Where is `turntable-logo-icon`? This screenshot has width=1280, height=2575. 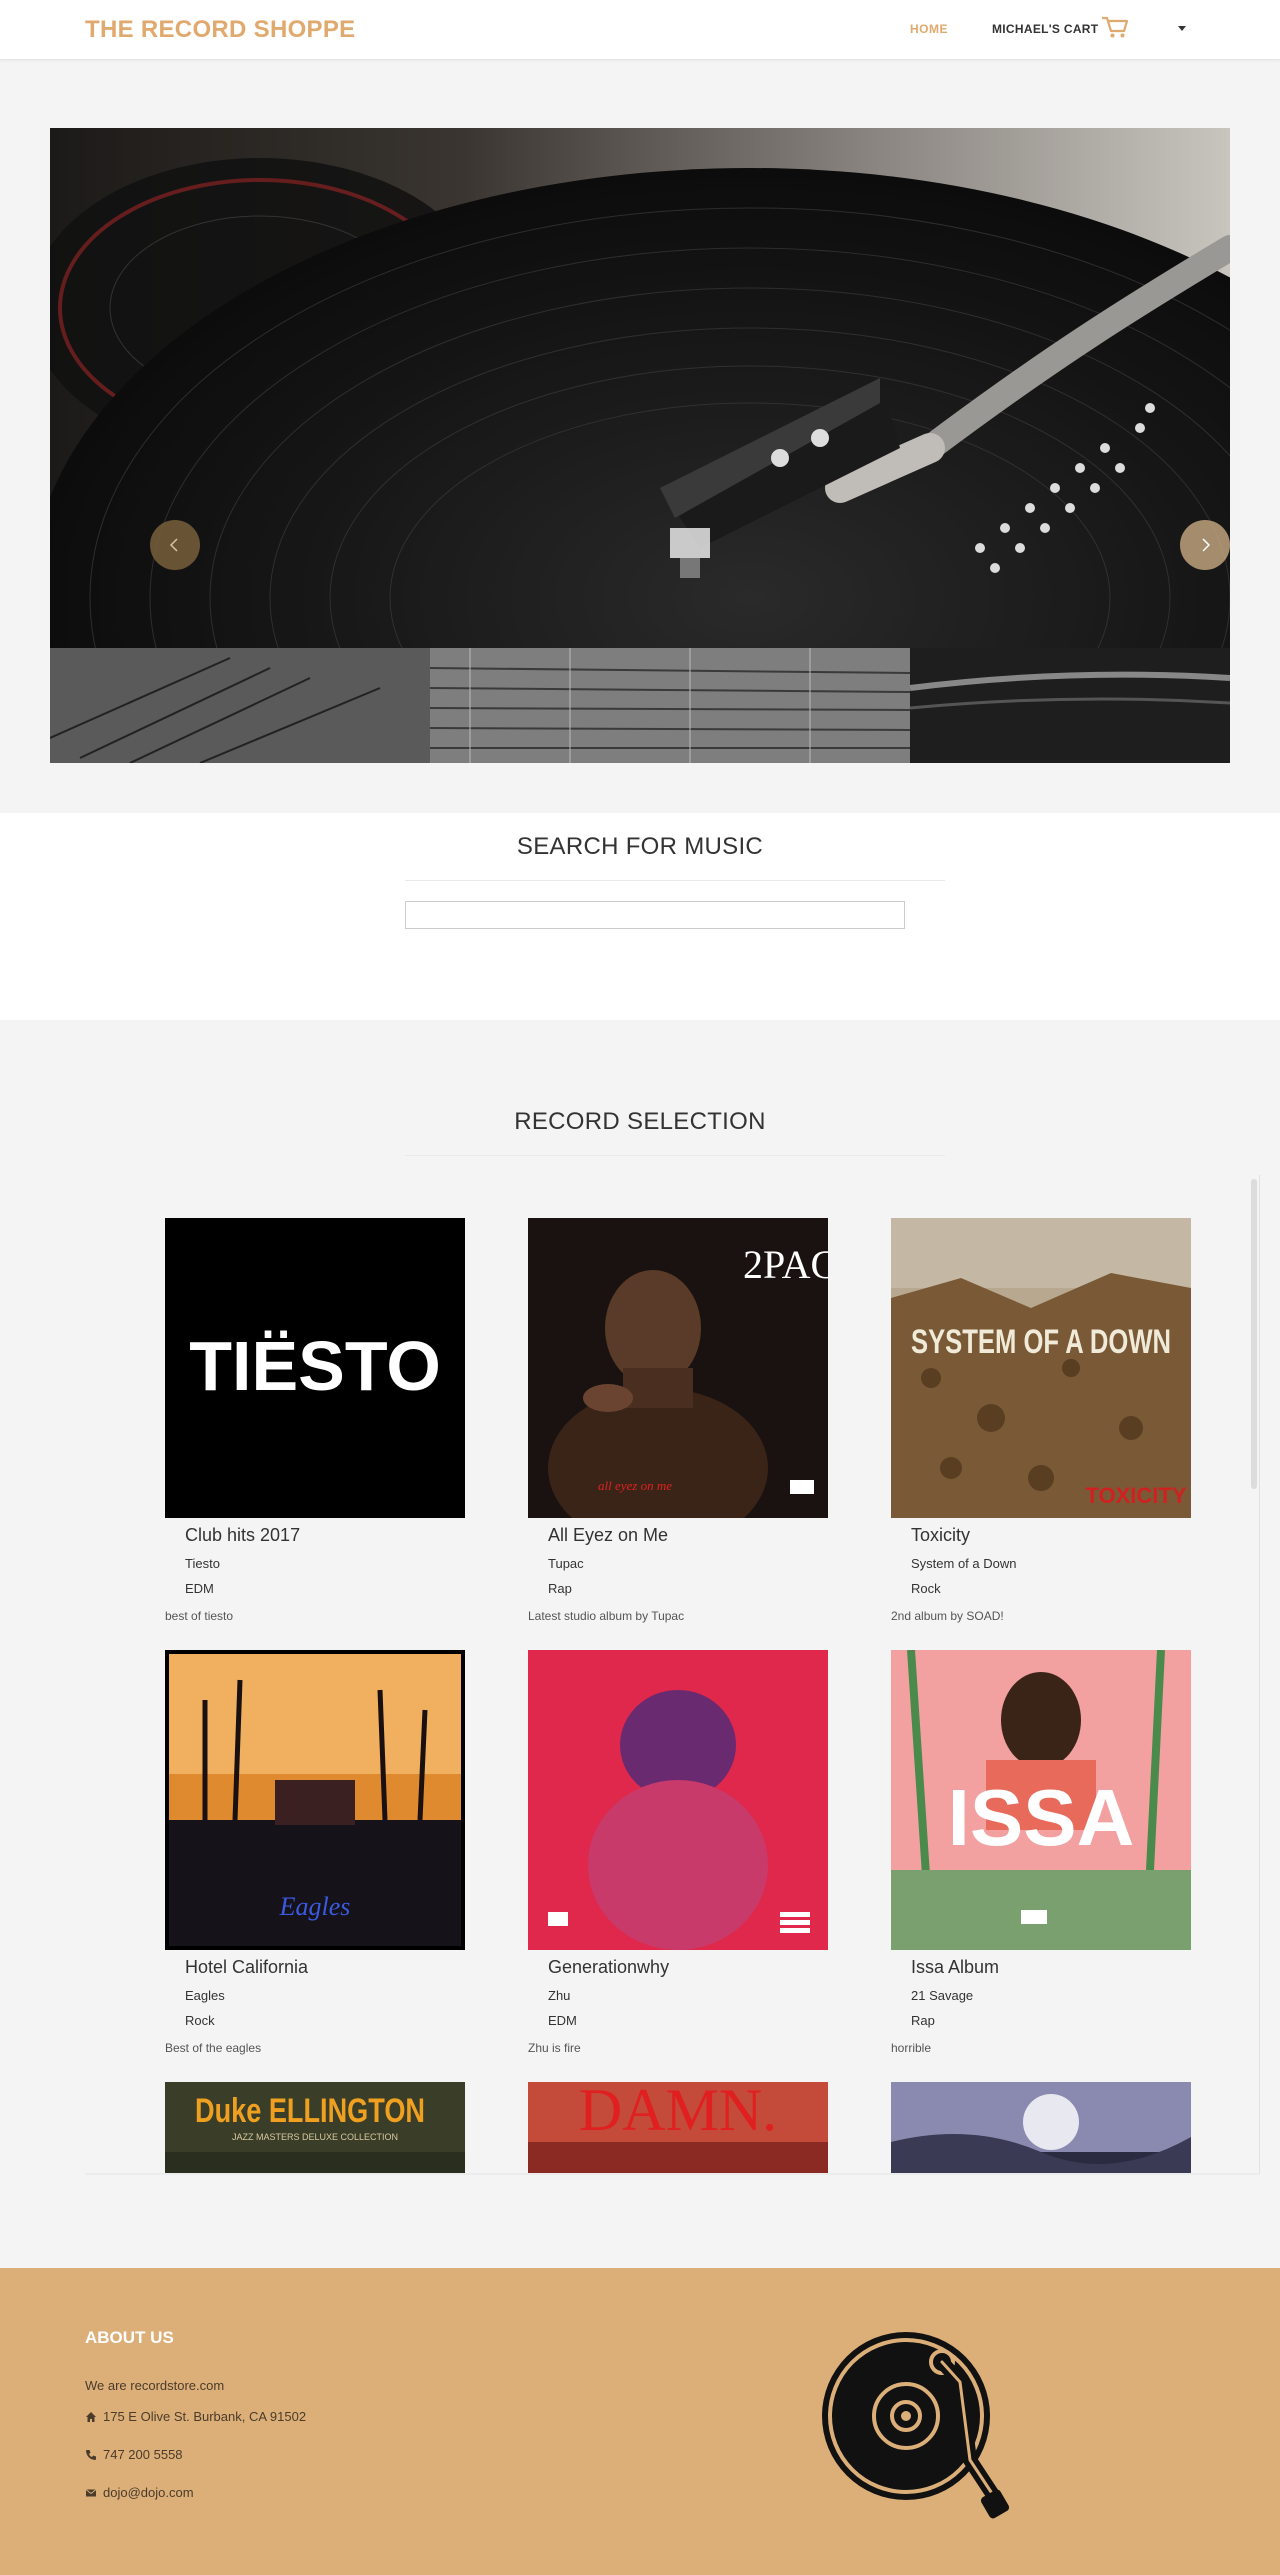 turntable-logo-icon is located at coordinates (916, 2425).